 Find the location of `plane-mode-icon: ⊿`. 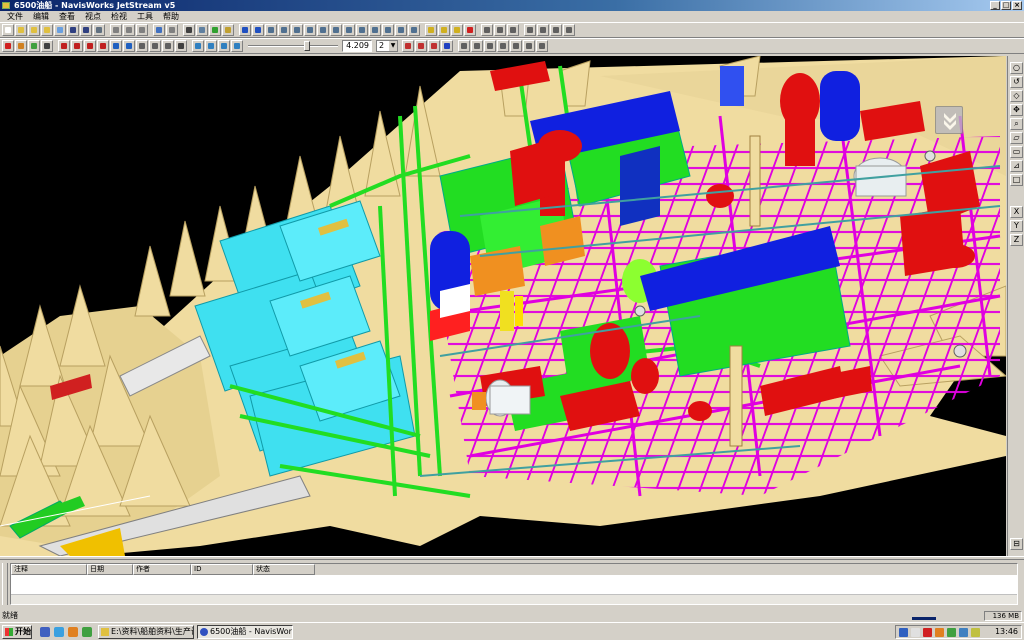

plane-mode-icon: ⊿ is located at coordinates (1016, 166).